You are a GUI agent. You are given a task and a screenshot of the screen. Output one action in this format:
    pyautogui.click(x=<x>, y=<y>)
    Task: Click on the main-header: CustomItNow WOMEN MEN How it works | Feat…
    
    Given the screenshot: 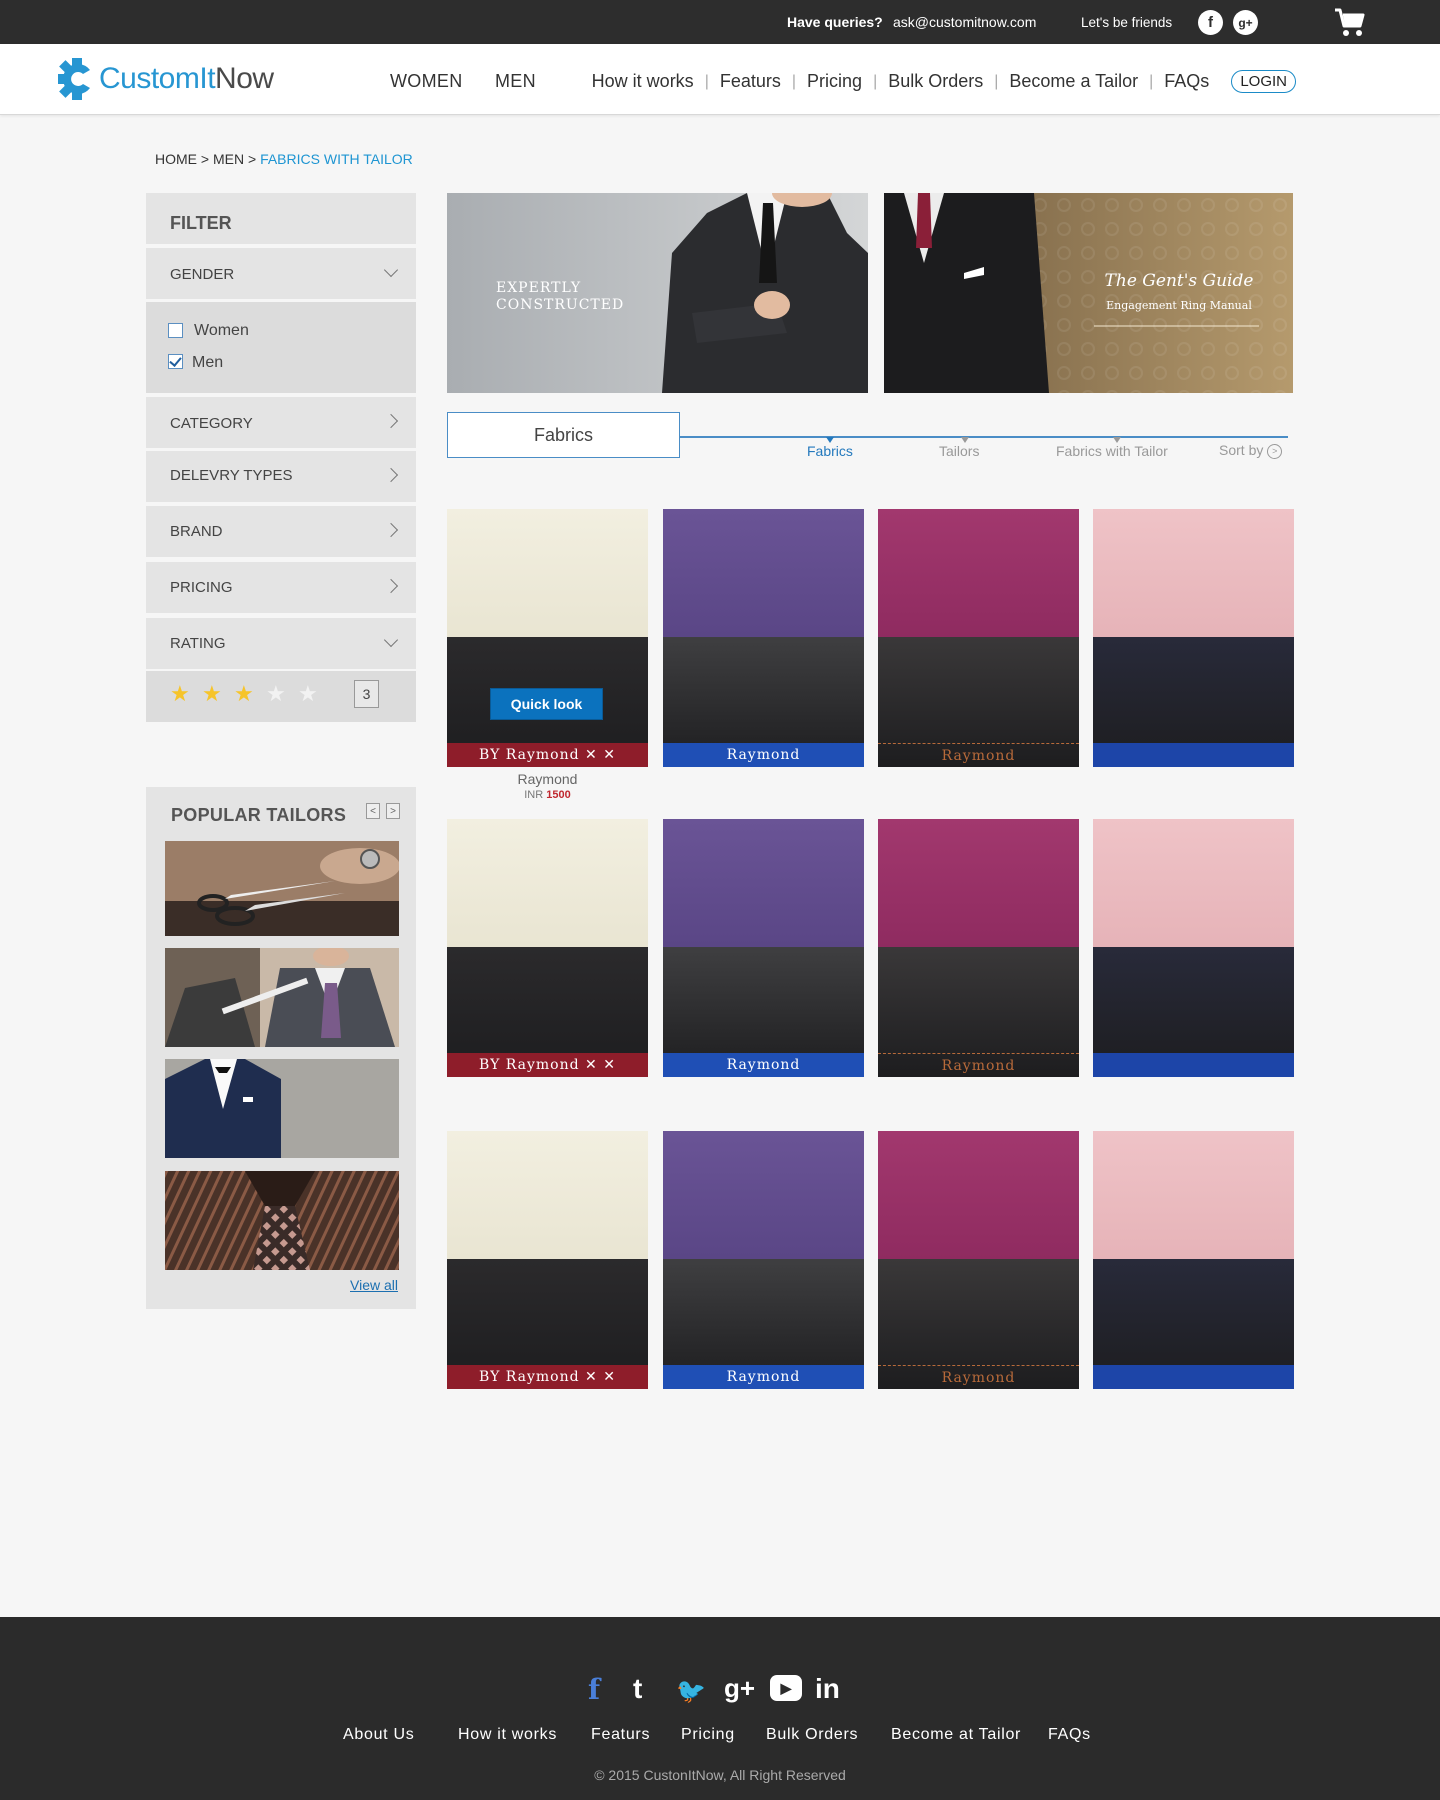 What is the action you would take?
    pyautogui.click(x=720, y=79)
    